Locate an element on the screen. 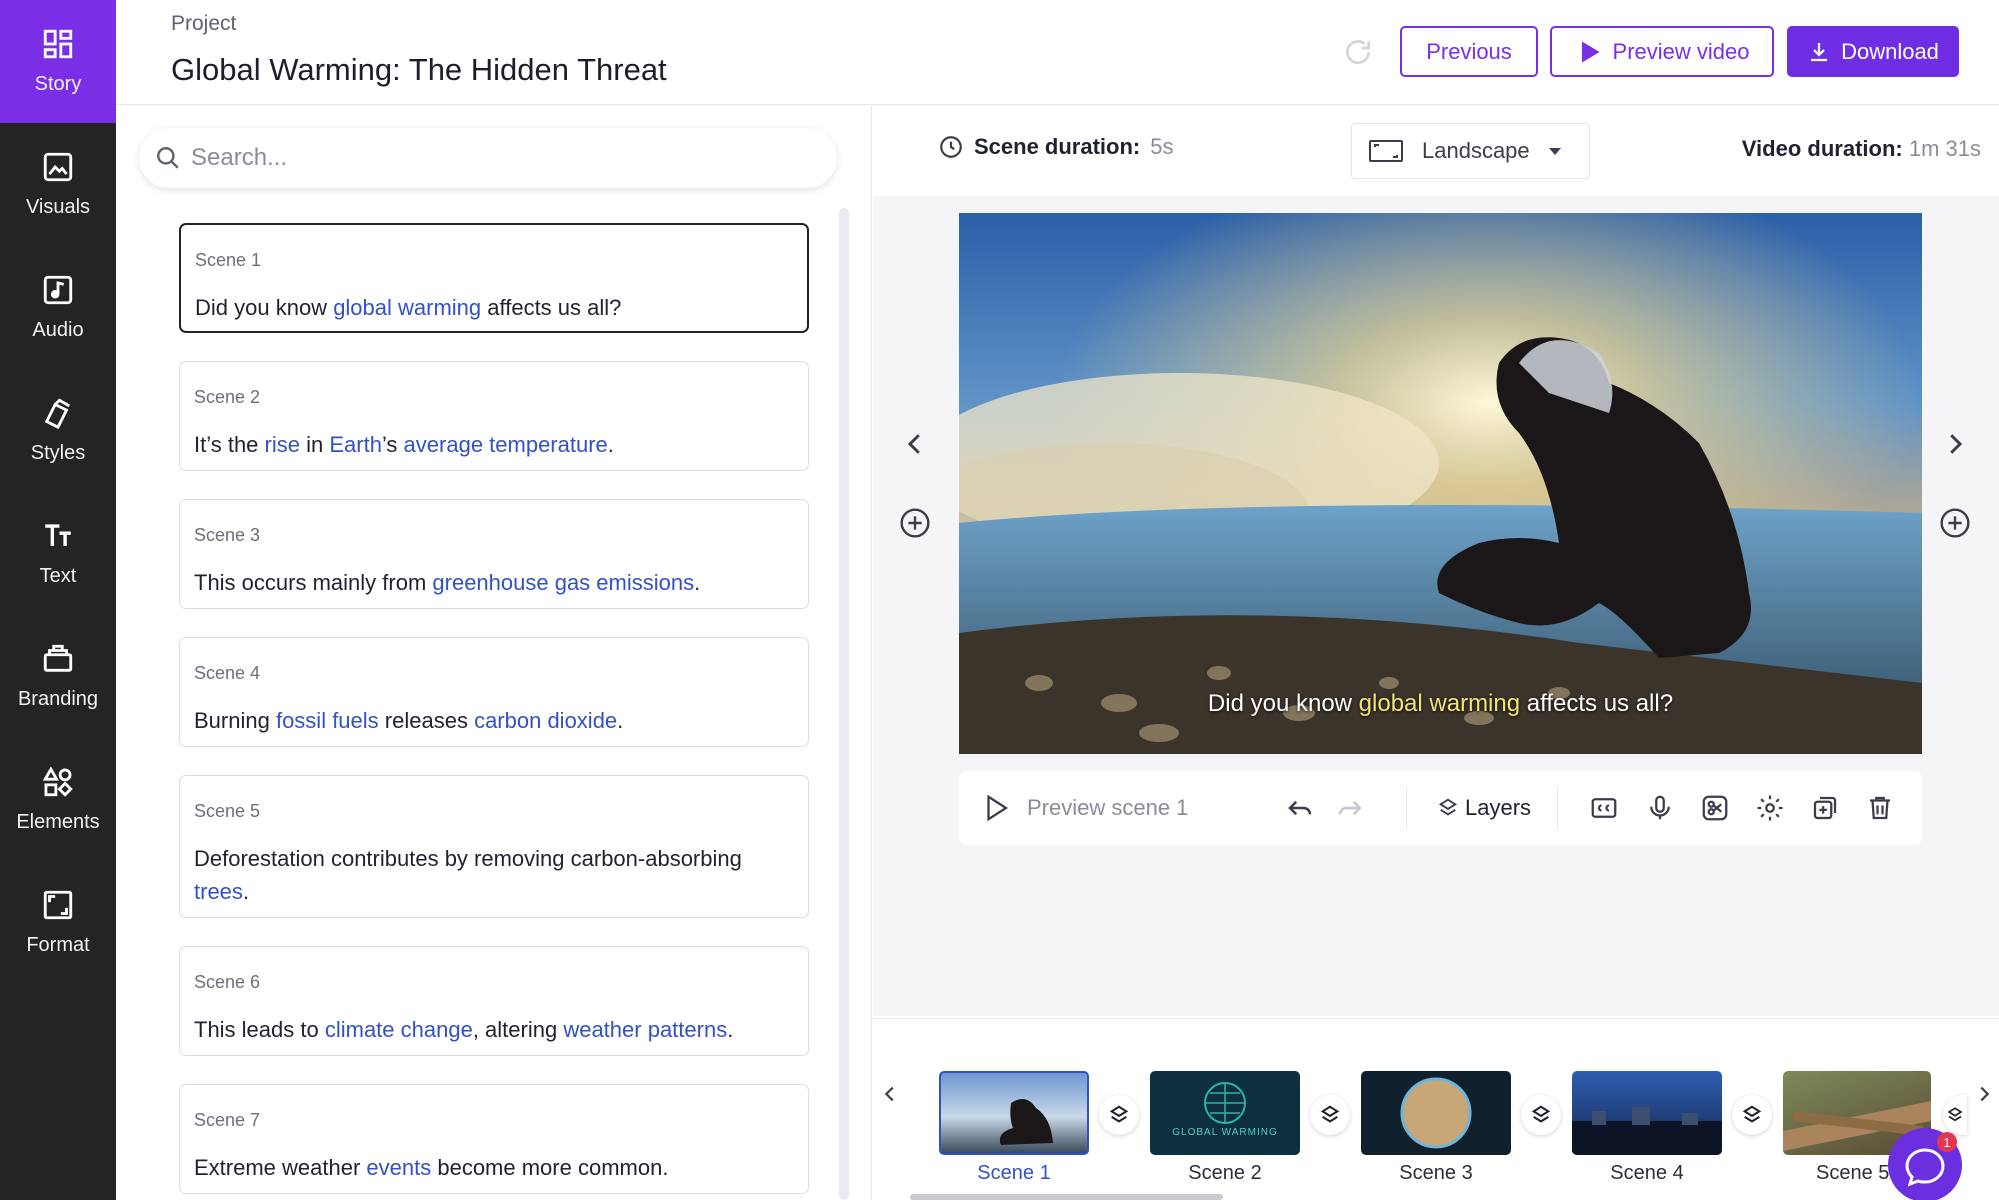  caption-pre: Did you know is located at coordinates (1283, 703).